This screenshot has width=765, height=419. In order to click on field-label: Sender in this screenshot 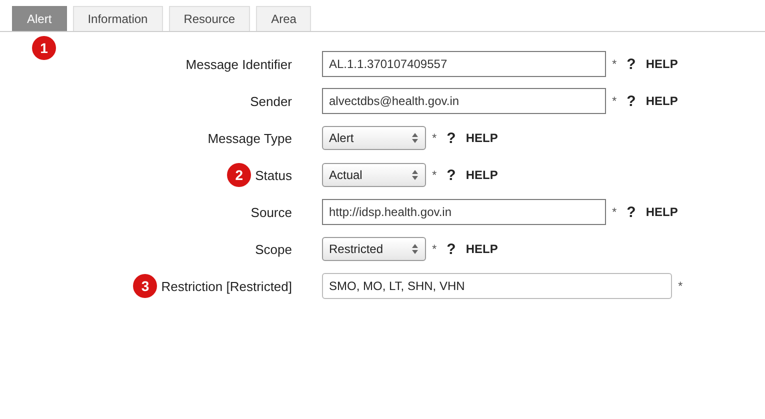, I will do `click(271, 101)`.